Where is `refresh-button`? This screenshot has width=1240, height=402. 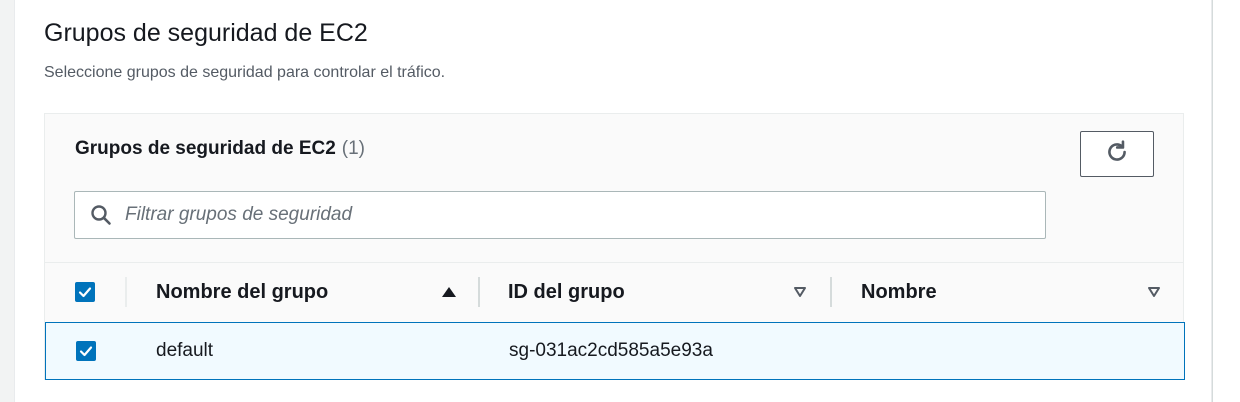
refresh-button is located at coordinates (1117, 154).